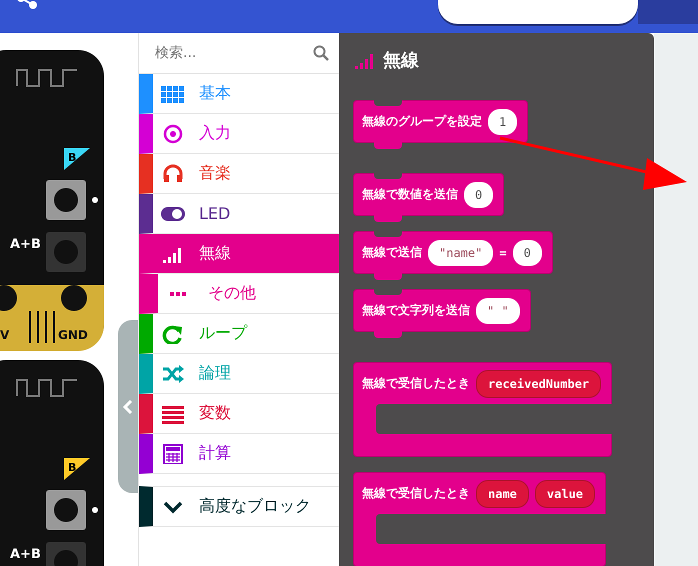  What do you see at coordinates (410, 194) in the screenshot?
I see `block-label: 無線で数値を送信` at bounding box center [410, 194].